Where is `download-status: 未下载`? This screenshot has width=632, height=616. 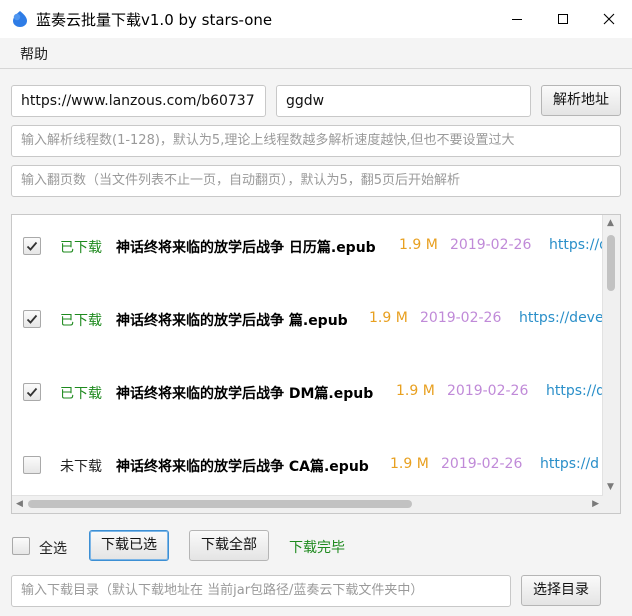
download-status: 未下载 is located at coordinates (81, 467).